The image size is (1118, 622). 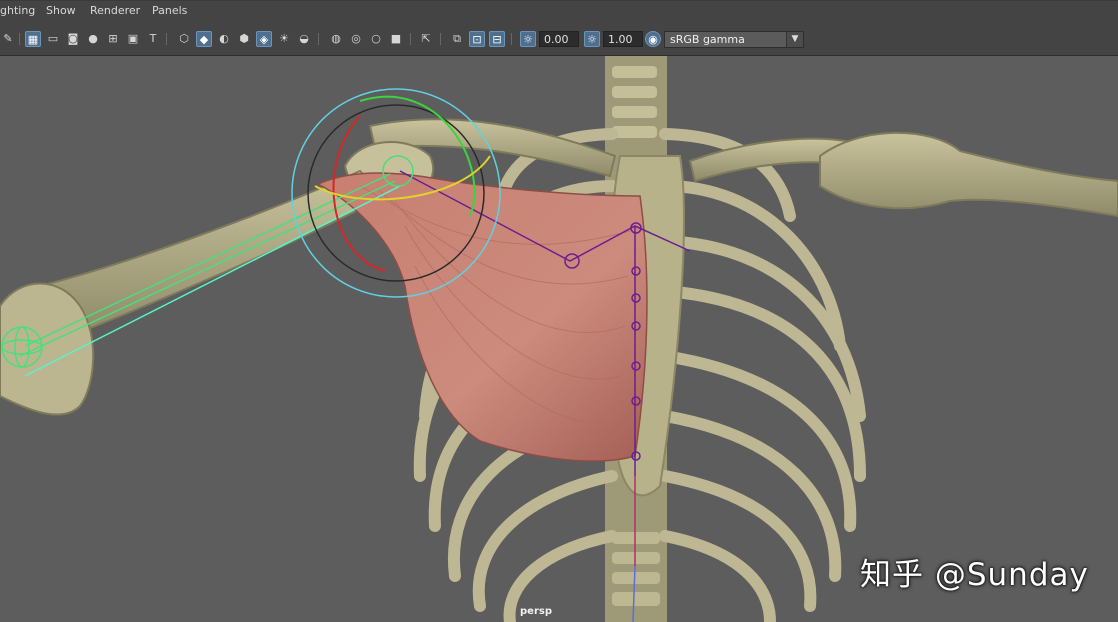 I want to click on motion-blur-icon: ◎, so click(x=356, y=39).